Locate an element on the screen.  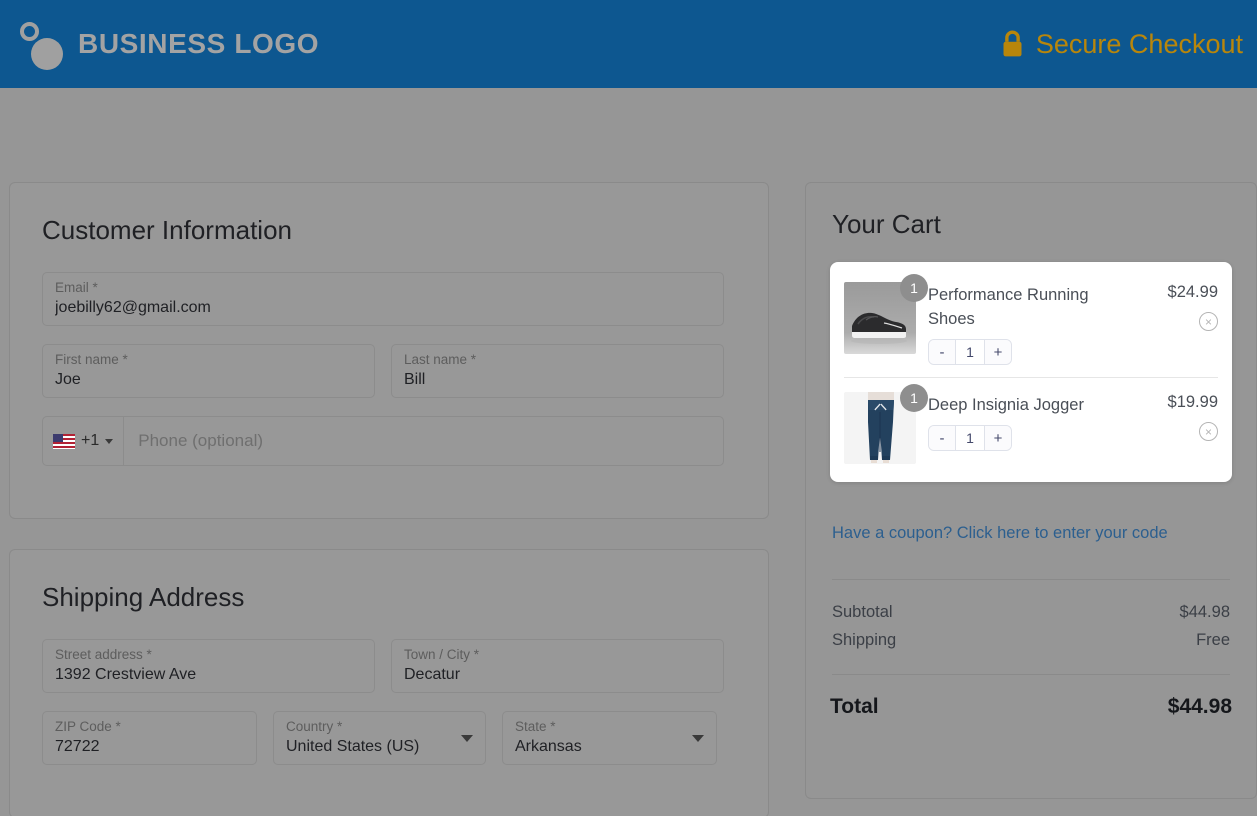
first-name-value: Joe is located at coordinates (68, 379).